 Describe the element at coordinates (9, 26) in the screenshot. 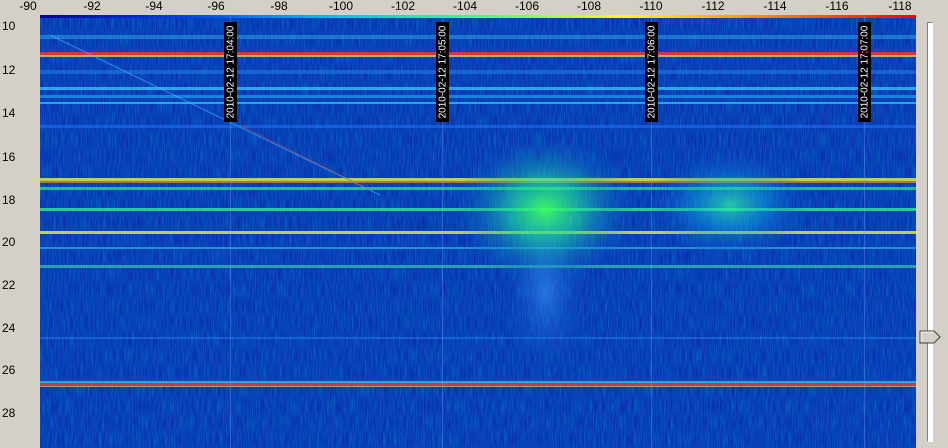

I see `y-tick-label: 10` at that location.